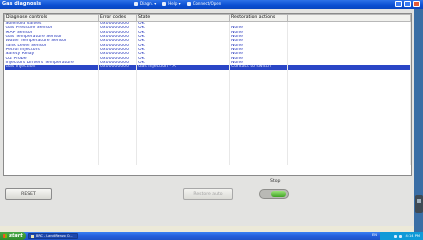  I want to click on side-widget, so click(419, 204).